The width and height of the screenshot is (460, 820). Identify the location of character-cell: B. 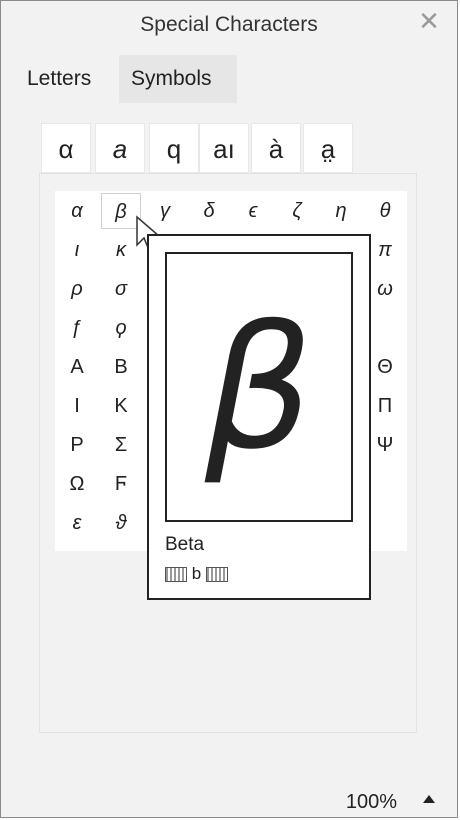
(121, 367).